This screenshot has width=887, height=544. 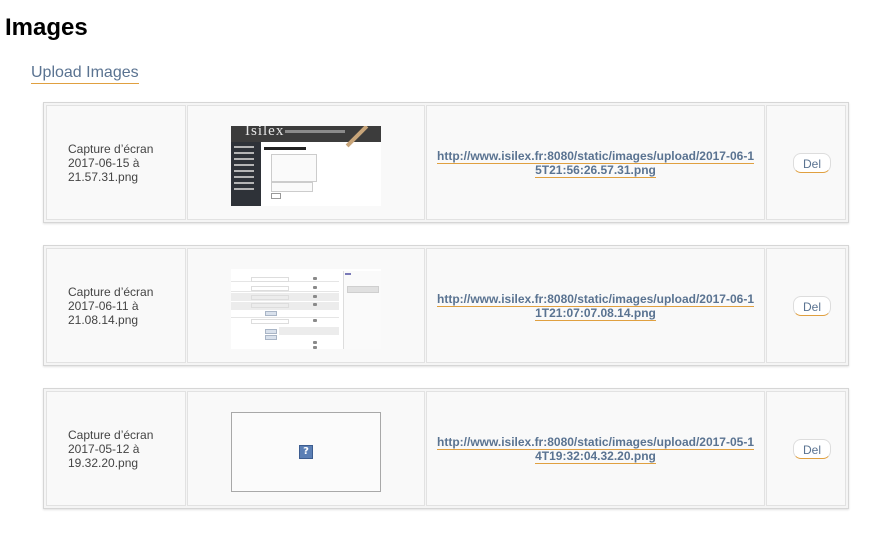 What do you see at coordinates (246, 174) in the screenshot?
I see `thumbnail-sidebar` at bounding box center [246, 174].